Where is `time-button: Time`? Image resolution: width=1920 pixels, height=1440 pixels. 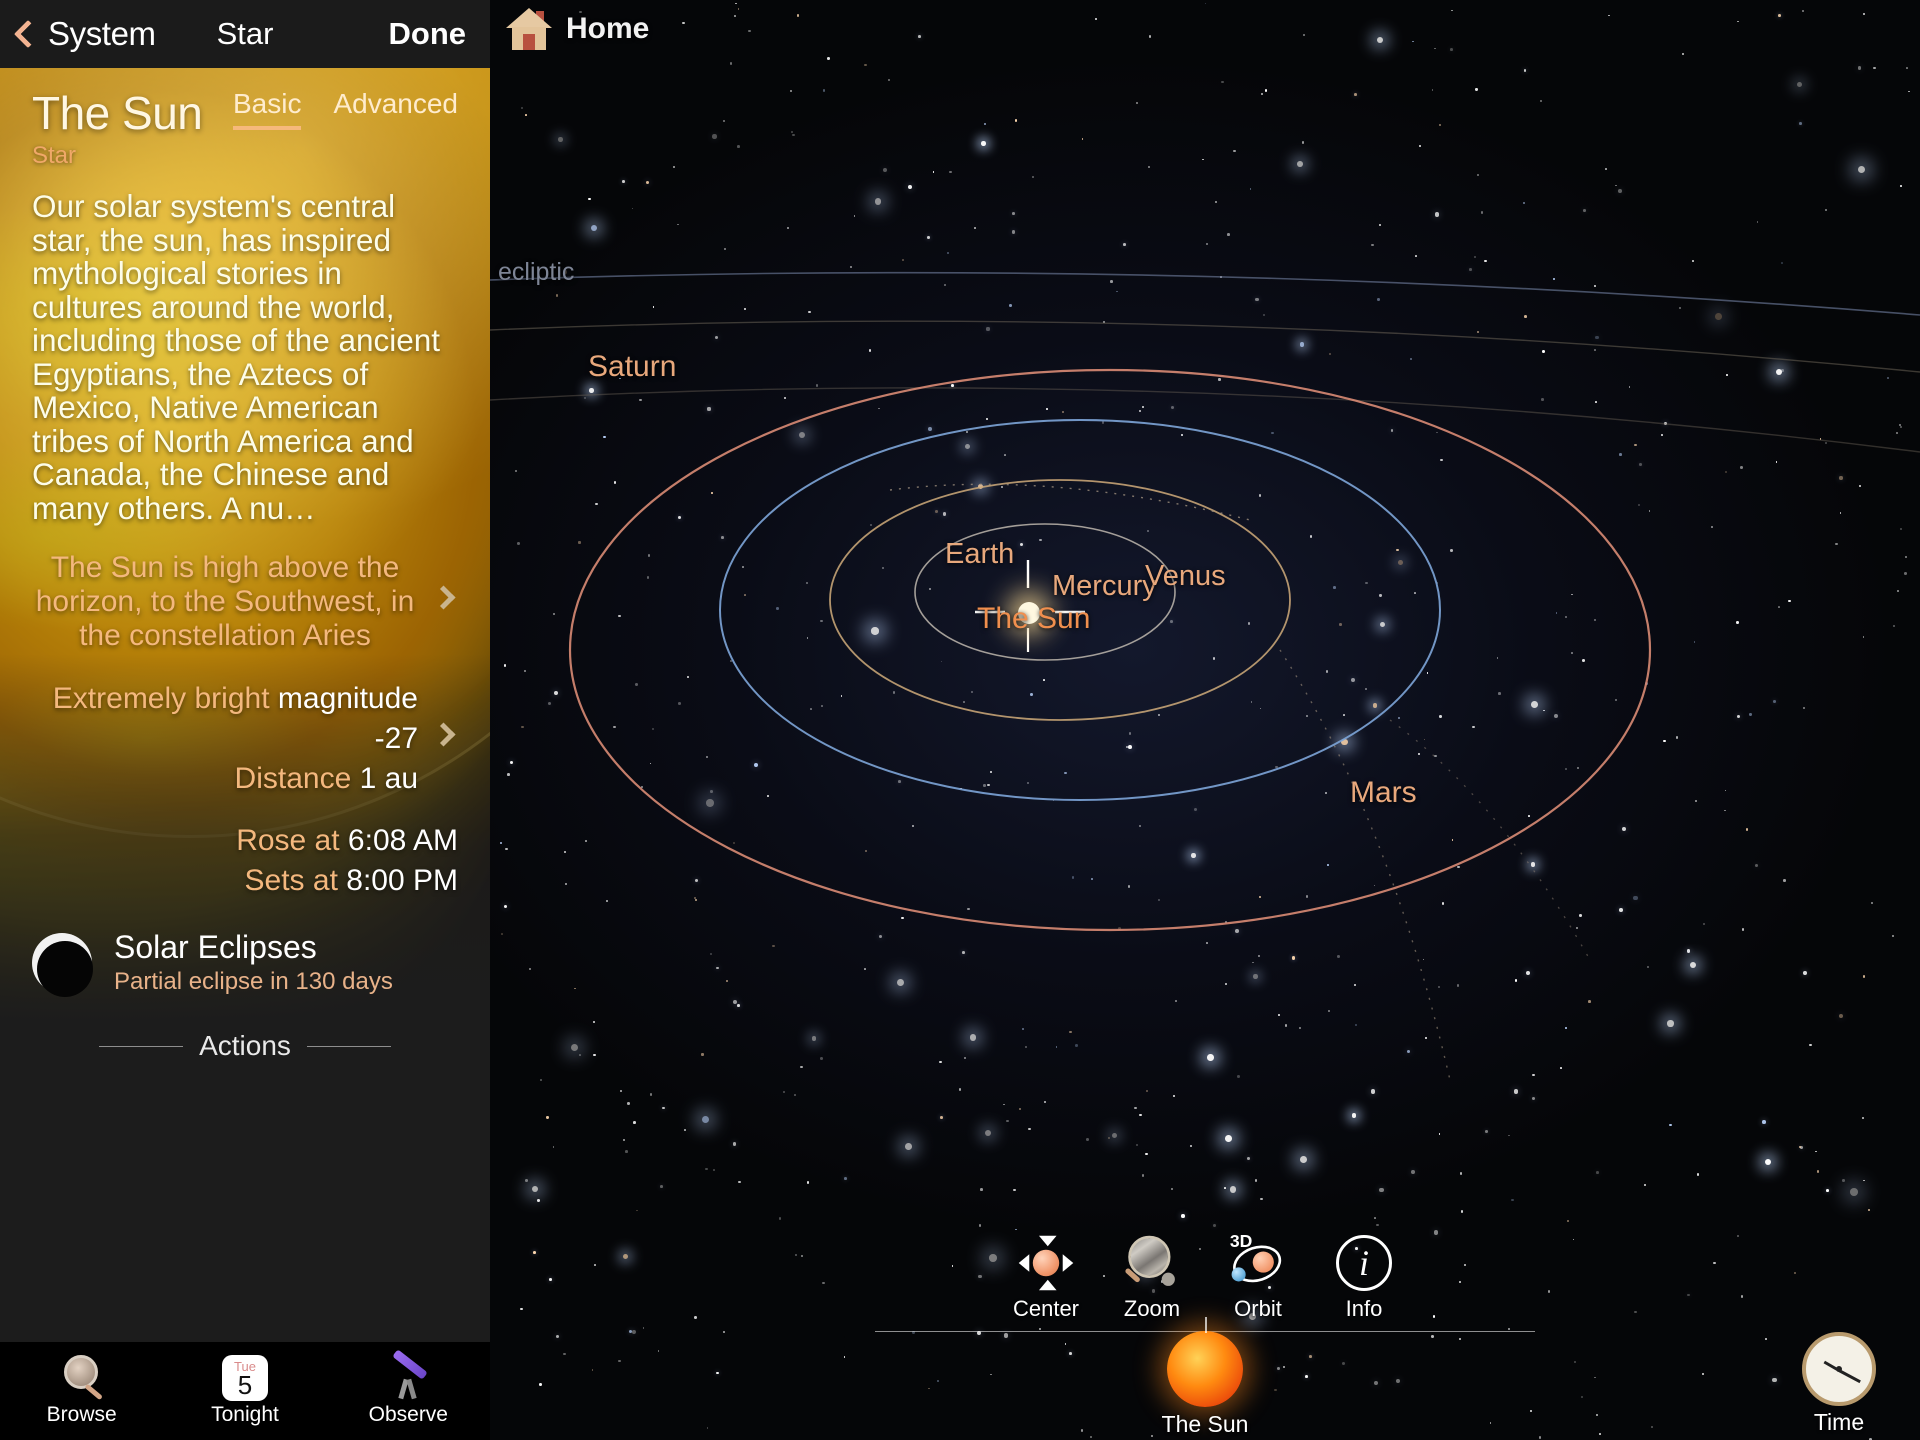
time-button: Time is located at coordinates (1839, 1384).